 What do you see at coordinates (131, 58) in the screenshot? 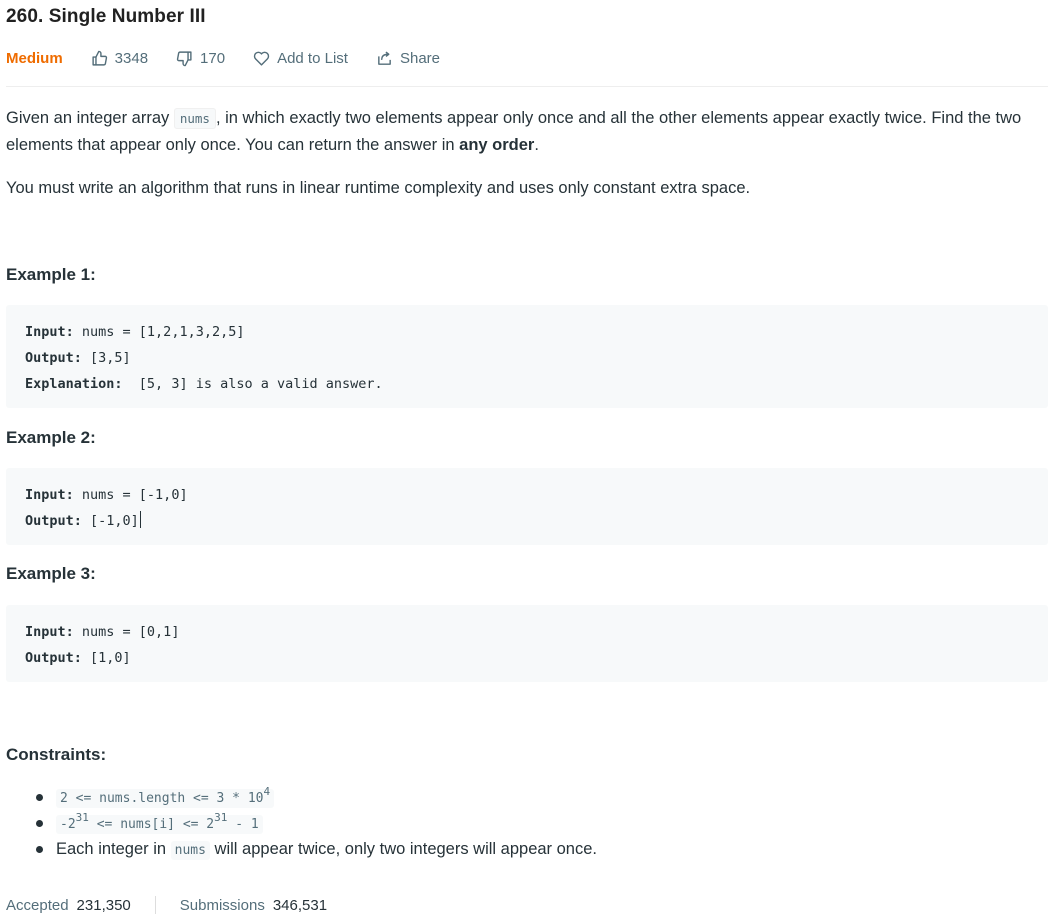
I see `like-count: 3348` at bounding box center [131, 58].